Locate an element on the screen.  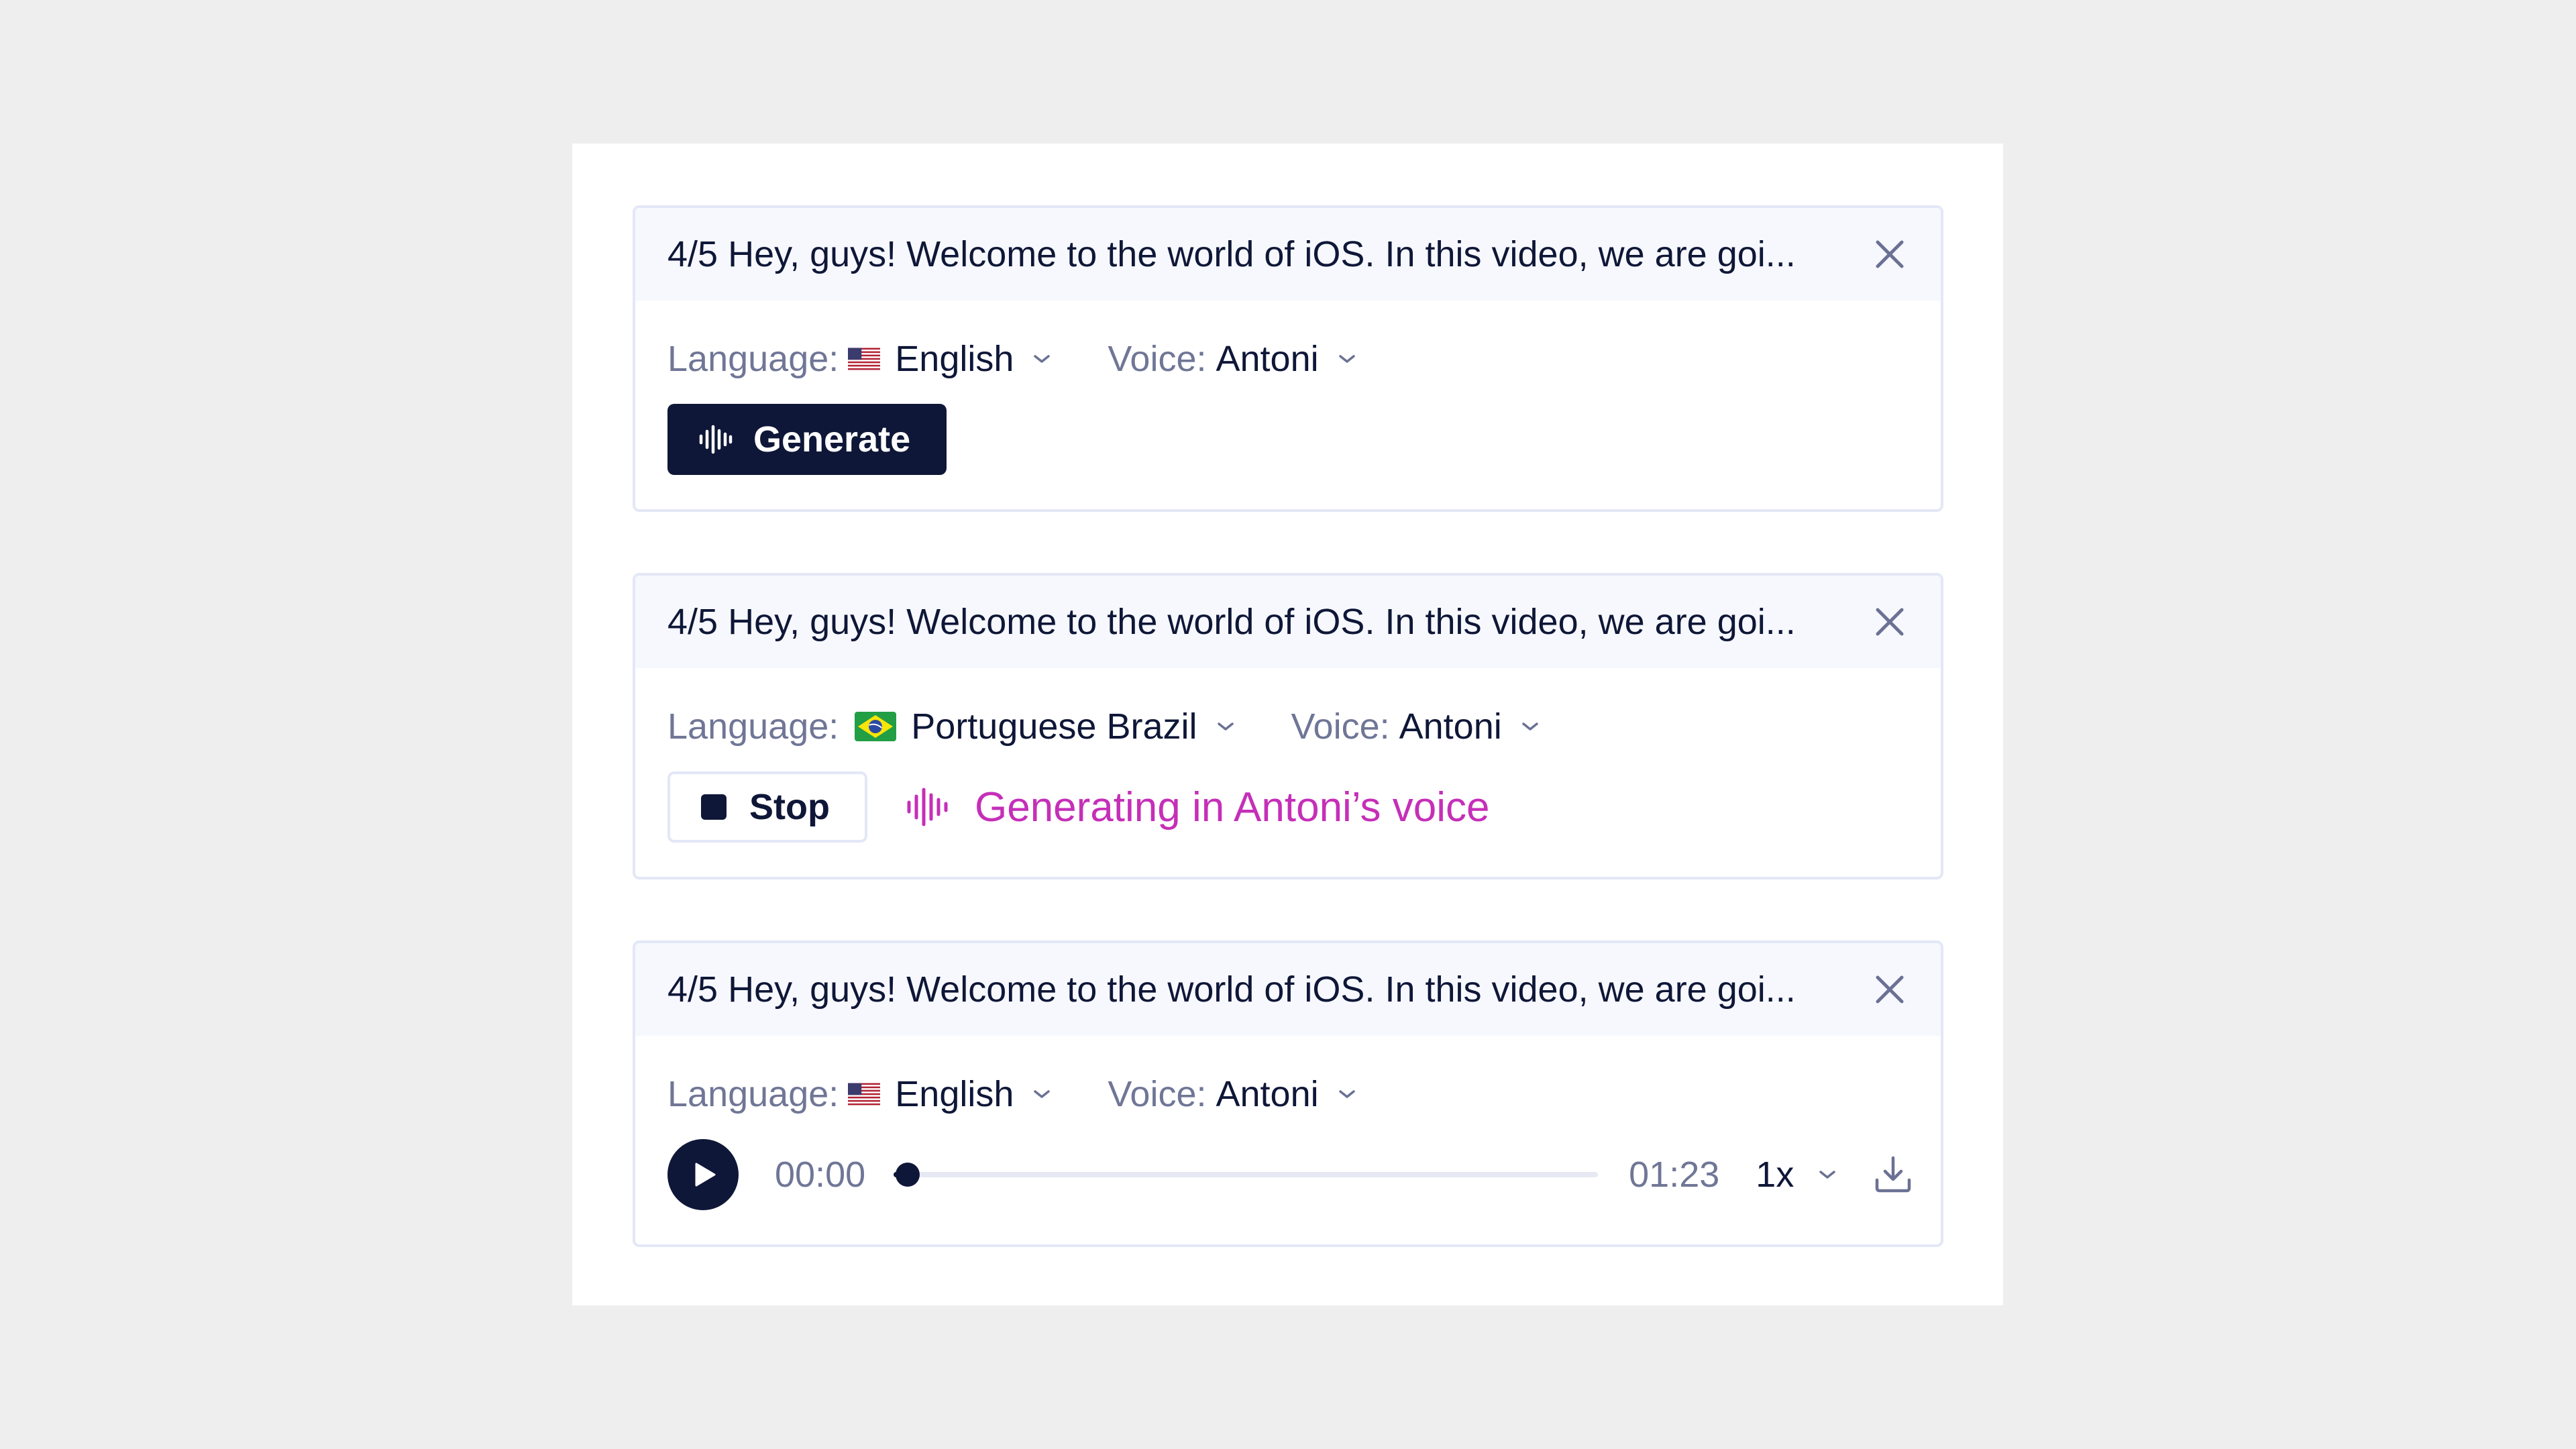
download-icon is located at coordinates (1893, 1174).